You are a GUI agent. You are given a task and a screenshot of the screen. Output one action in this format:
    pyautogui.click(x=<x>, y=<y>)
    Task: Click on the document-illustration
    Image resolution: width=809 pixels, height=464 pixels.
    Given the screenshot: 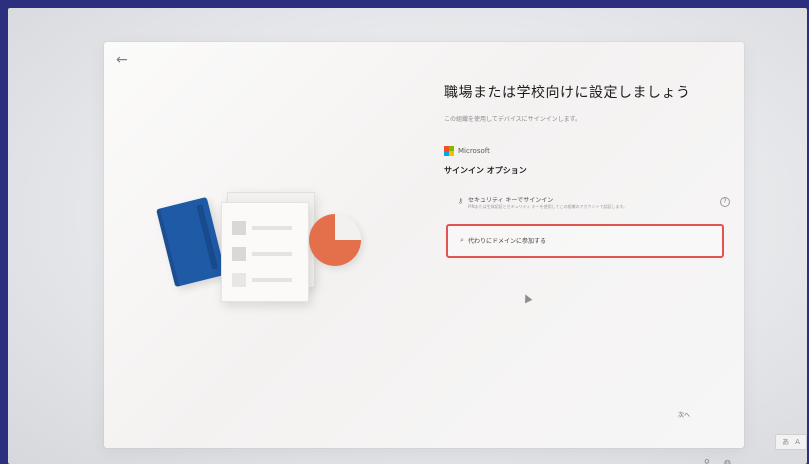 What is the action you would take?
    pyautogui.click(x=265, y=252)
    